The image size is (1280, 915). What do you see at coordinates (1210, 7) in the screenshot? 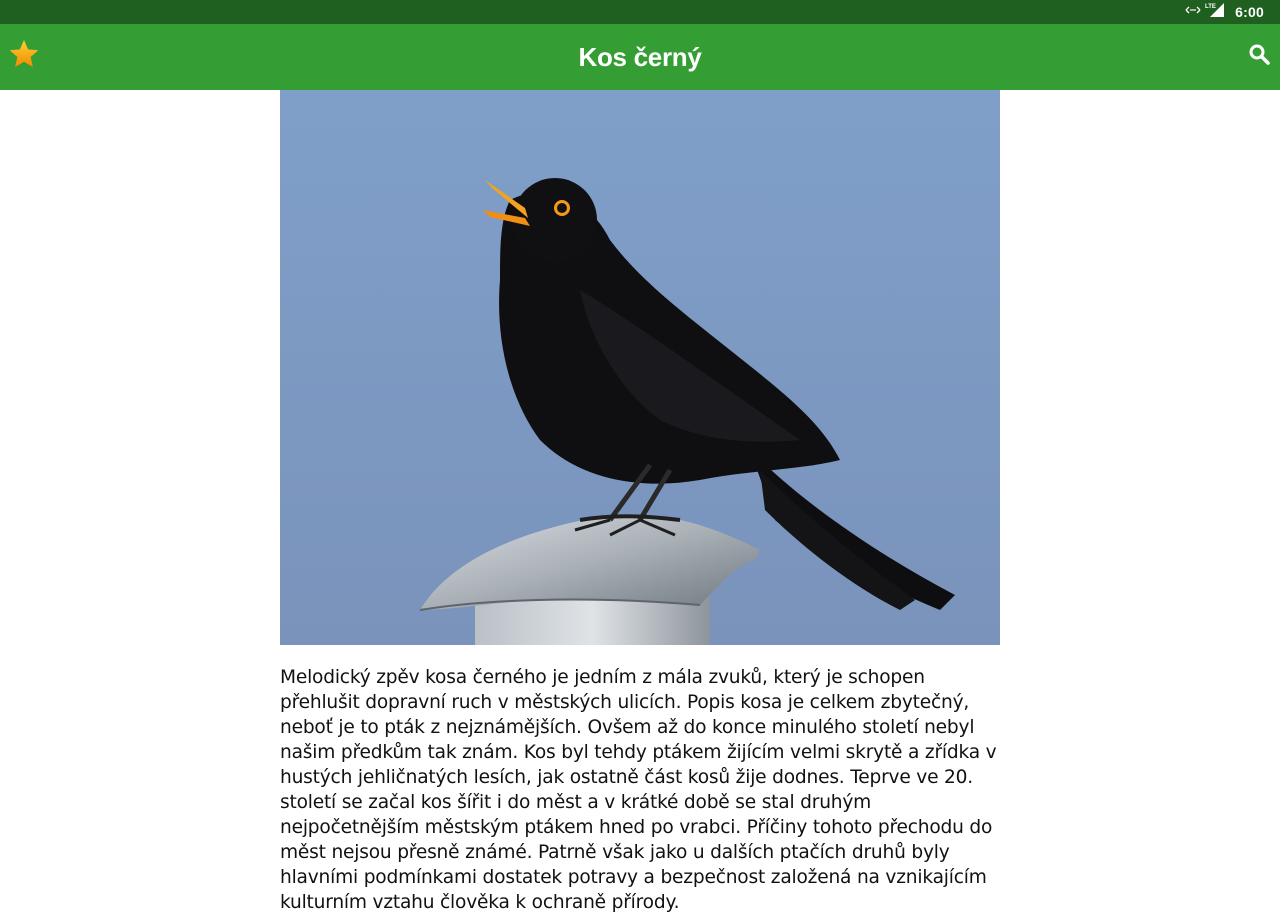
I see `network-type-label: LTE` at bounding box center [1210, 7].